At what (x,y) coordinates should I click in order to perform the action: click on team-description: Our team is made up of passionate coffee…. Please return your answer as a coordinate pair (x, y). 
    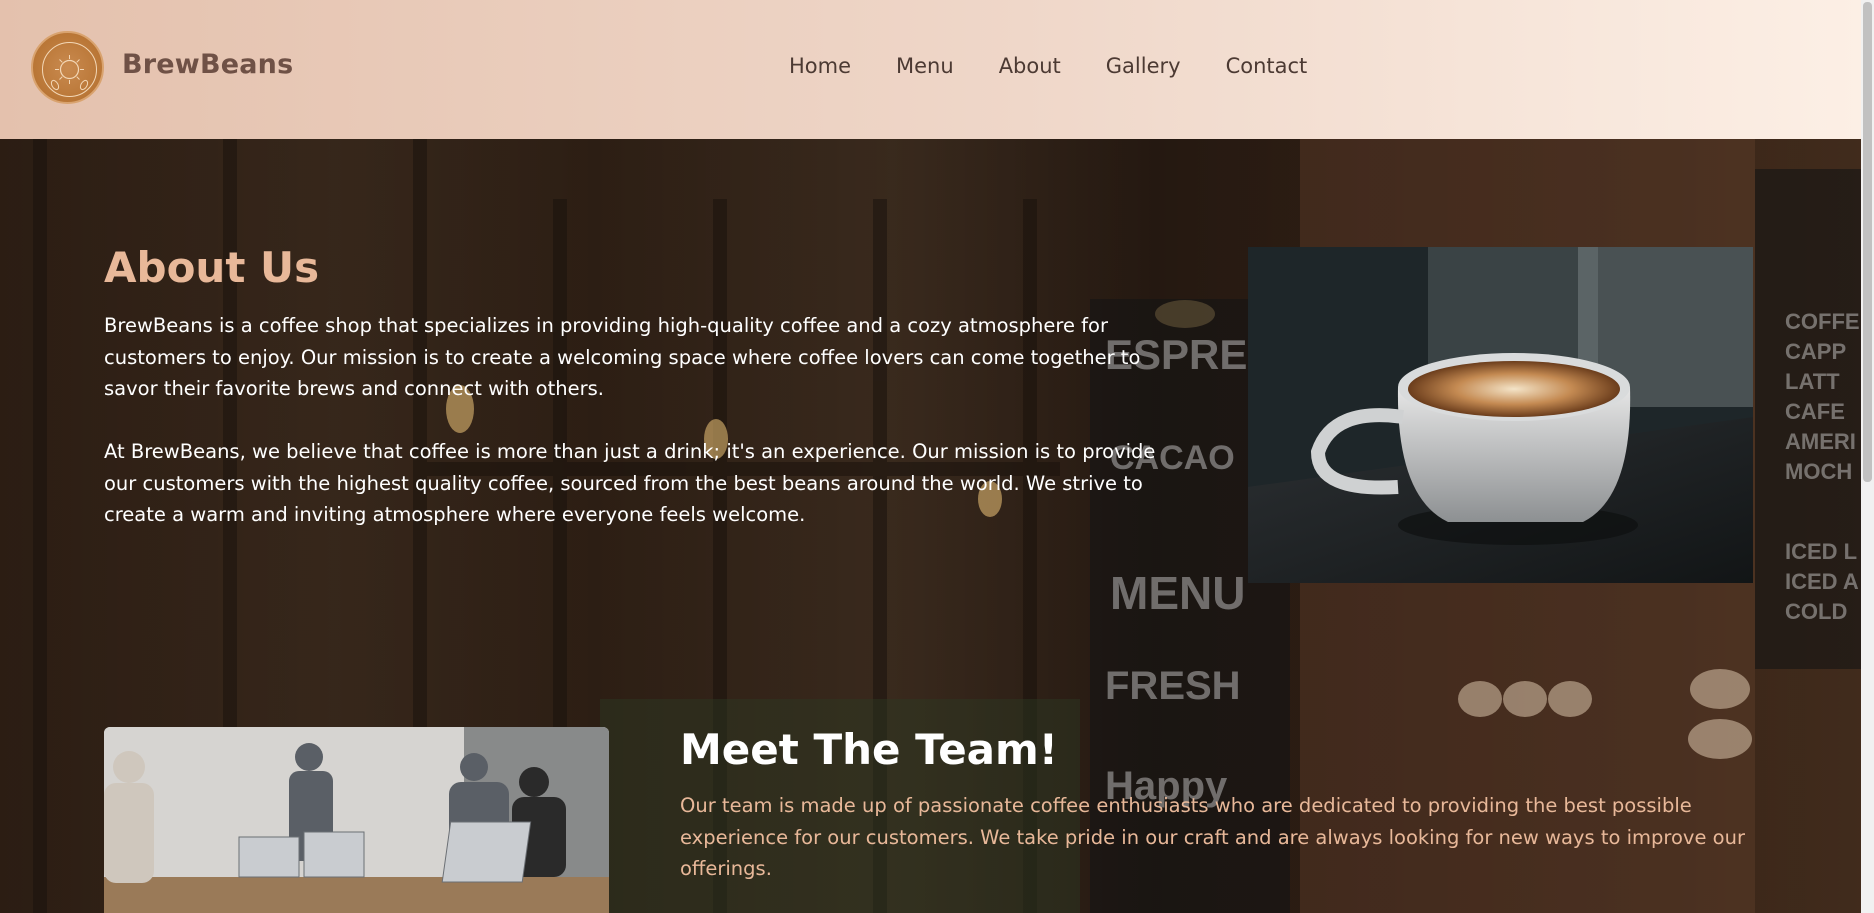
    Looking at the image, I should click on (1212, 837).